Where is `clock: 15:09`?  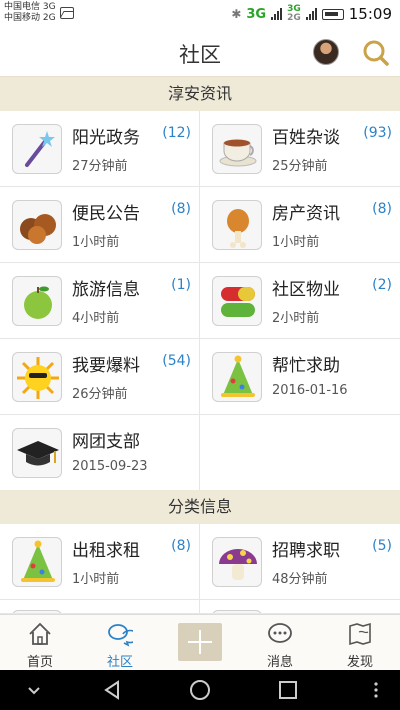 clock: 15:09 is located at coordinates (370, 14).